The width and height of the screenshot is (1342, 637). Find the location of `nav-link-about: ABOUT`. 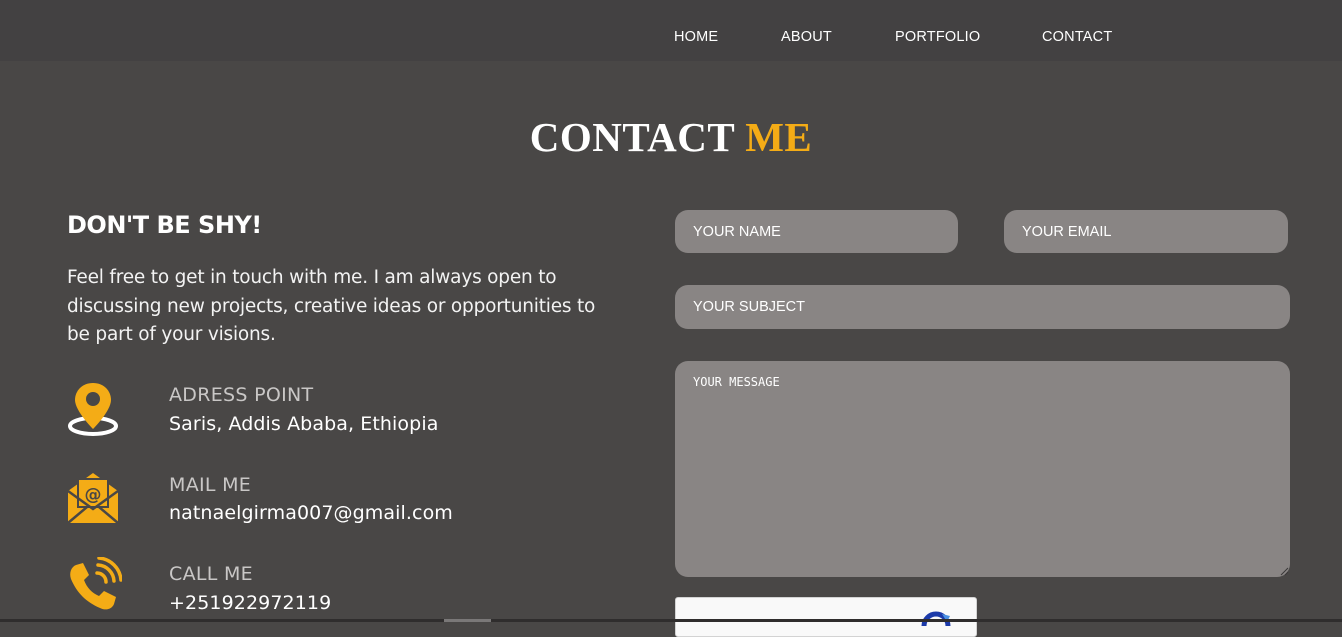

nav-link-about: ABOUT is located at coordinates (806, 37).